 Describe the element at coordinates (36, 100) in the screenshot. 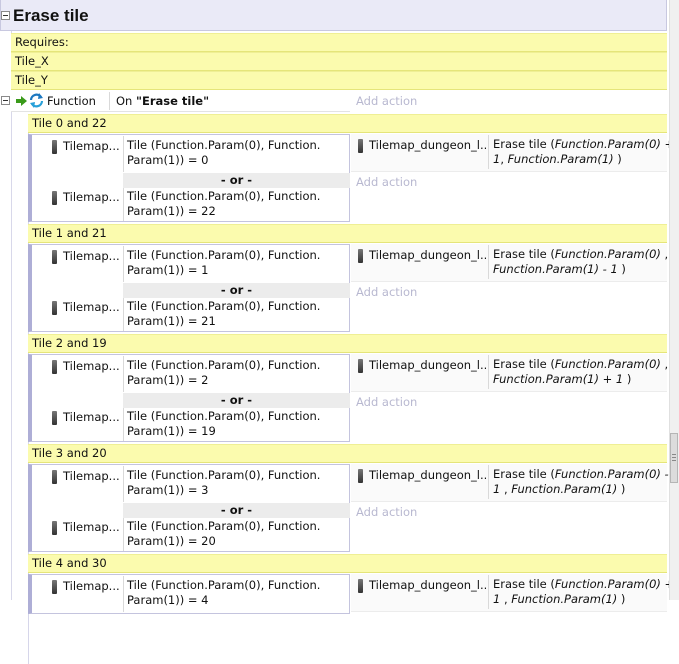

I see `function-refresh-icon` at that location.